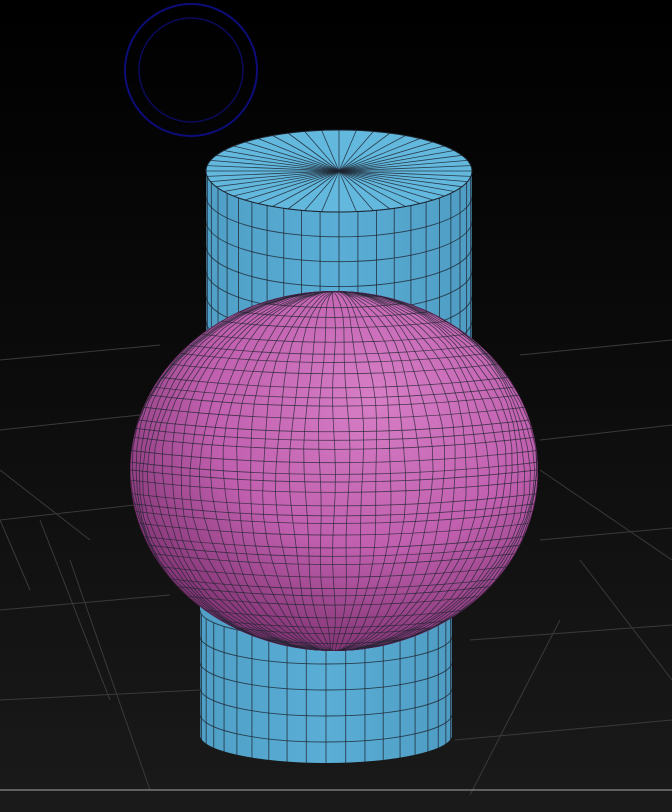 Image resolution: width=672 pixels, height=812 pixels. I want to click on top-cylinder-cap, so click(339, 171).